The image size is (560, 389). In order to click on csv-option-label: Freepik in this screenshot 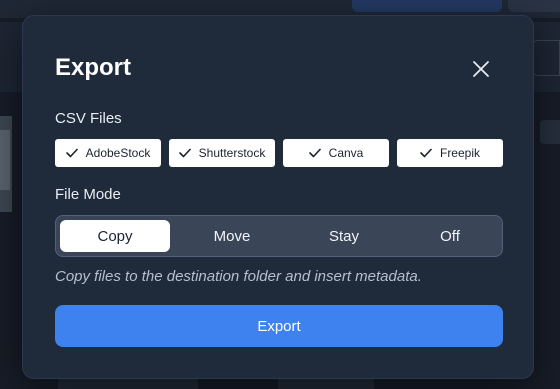, I will do `click(459, 153)`.